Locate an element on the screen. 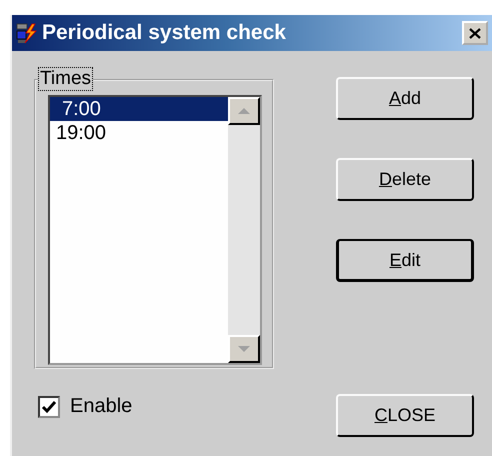  window-title: Periodical system check is located at coordinates (164, 33).